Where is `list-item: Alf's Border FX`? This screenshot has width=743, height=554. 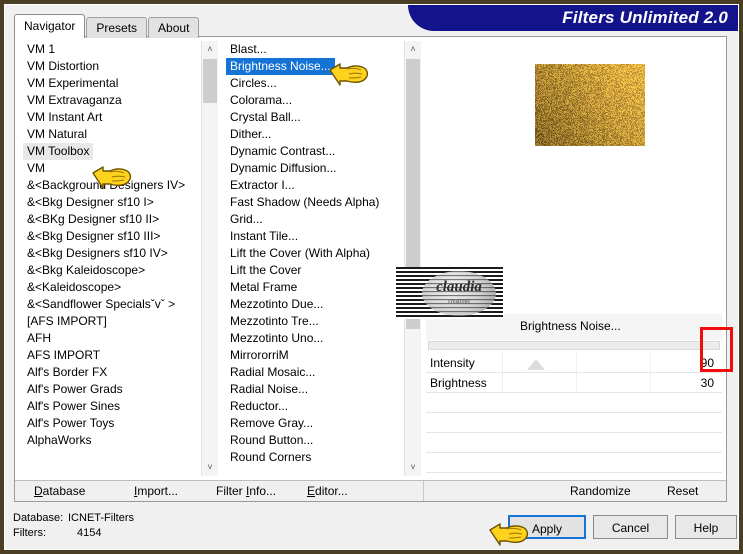 list-item: Alf's Border FX is located at coordinates (111, 372).